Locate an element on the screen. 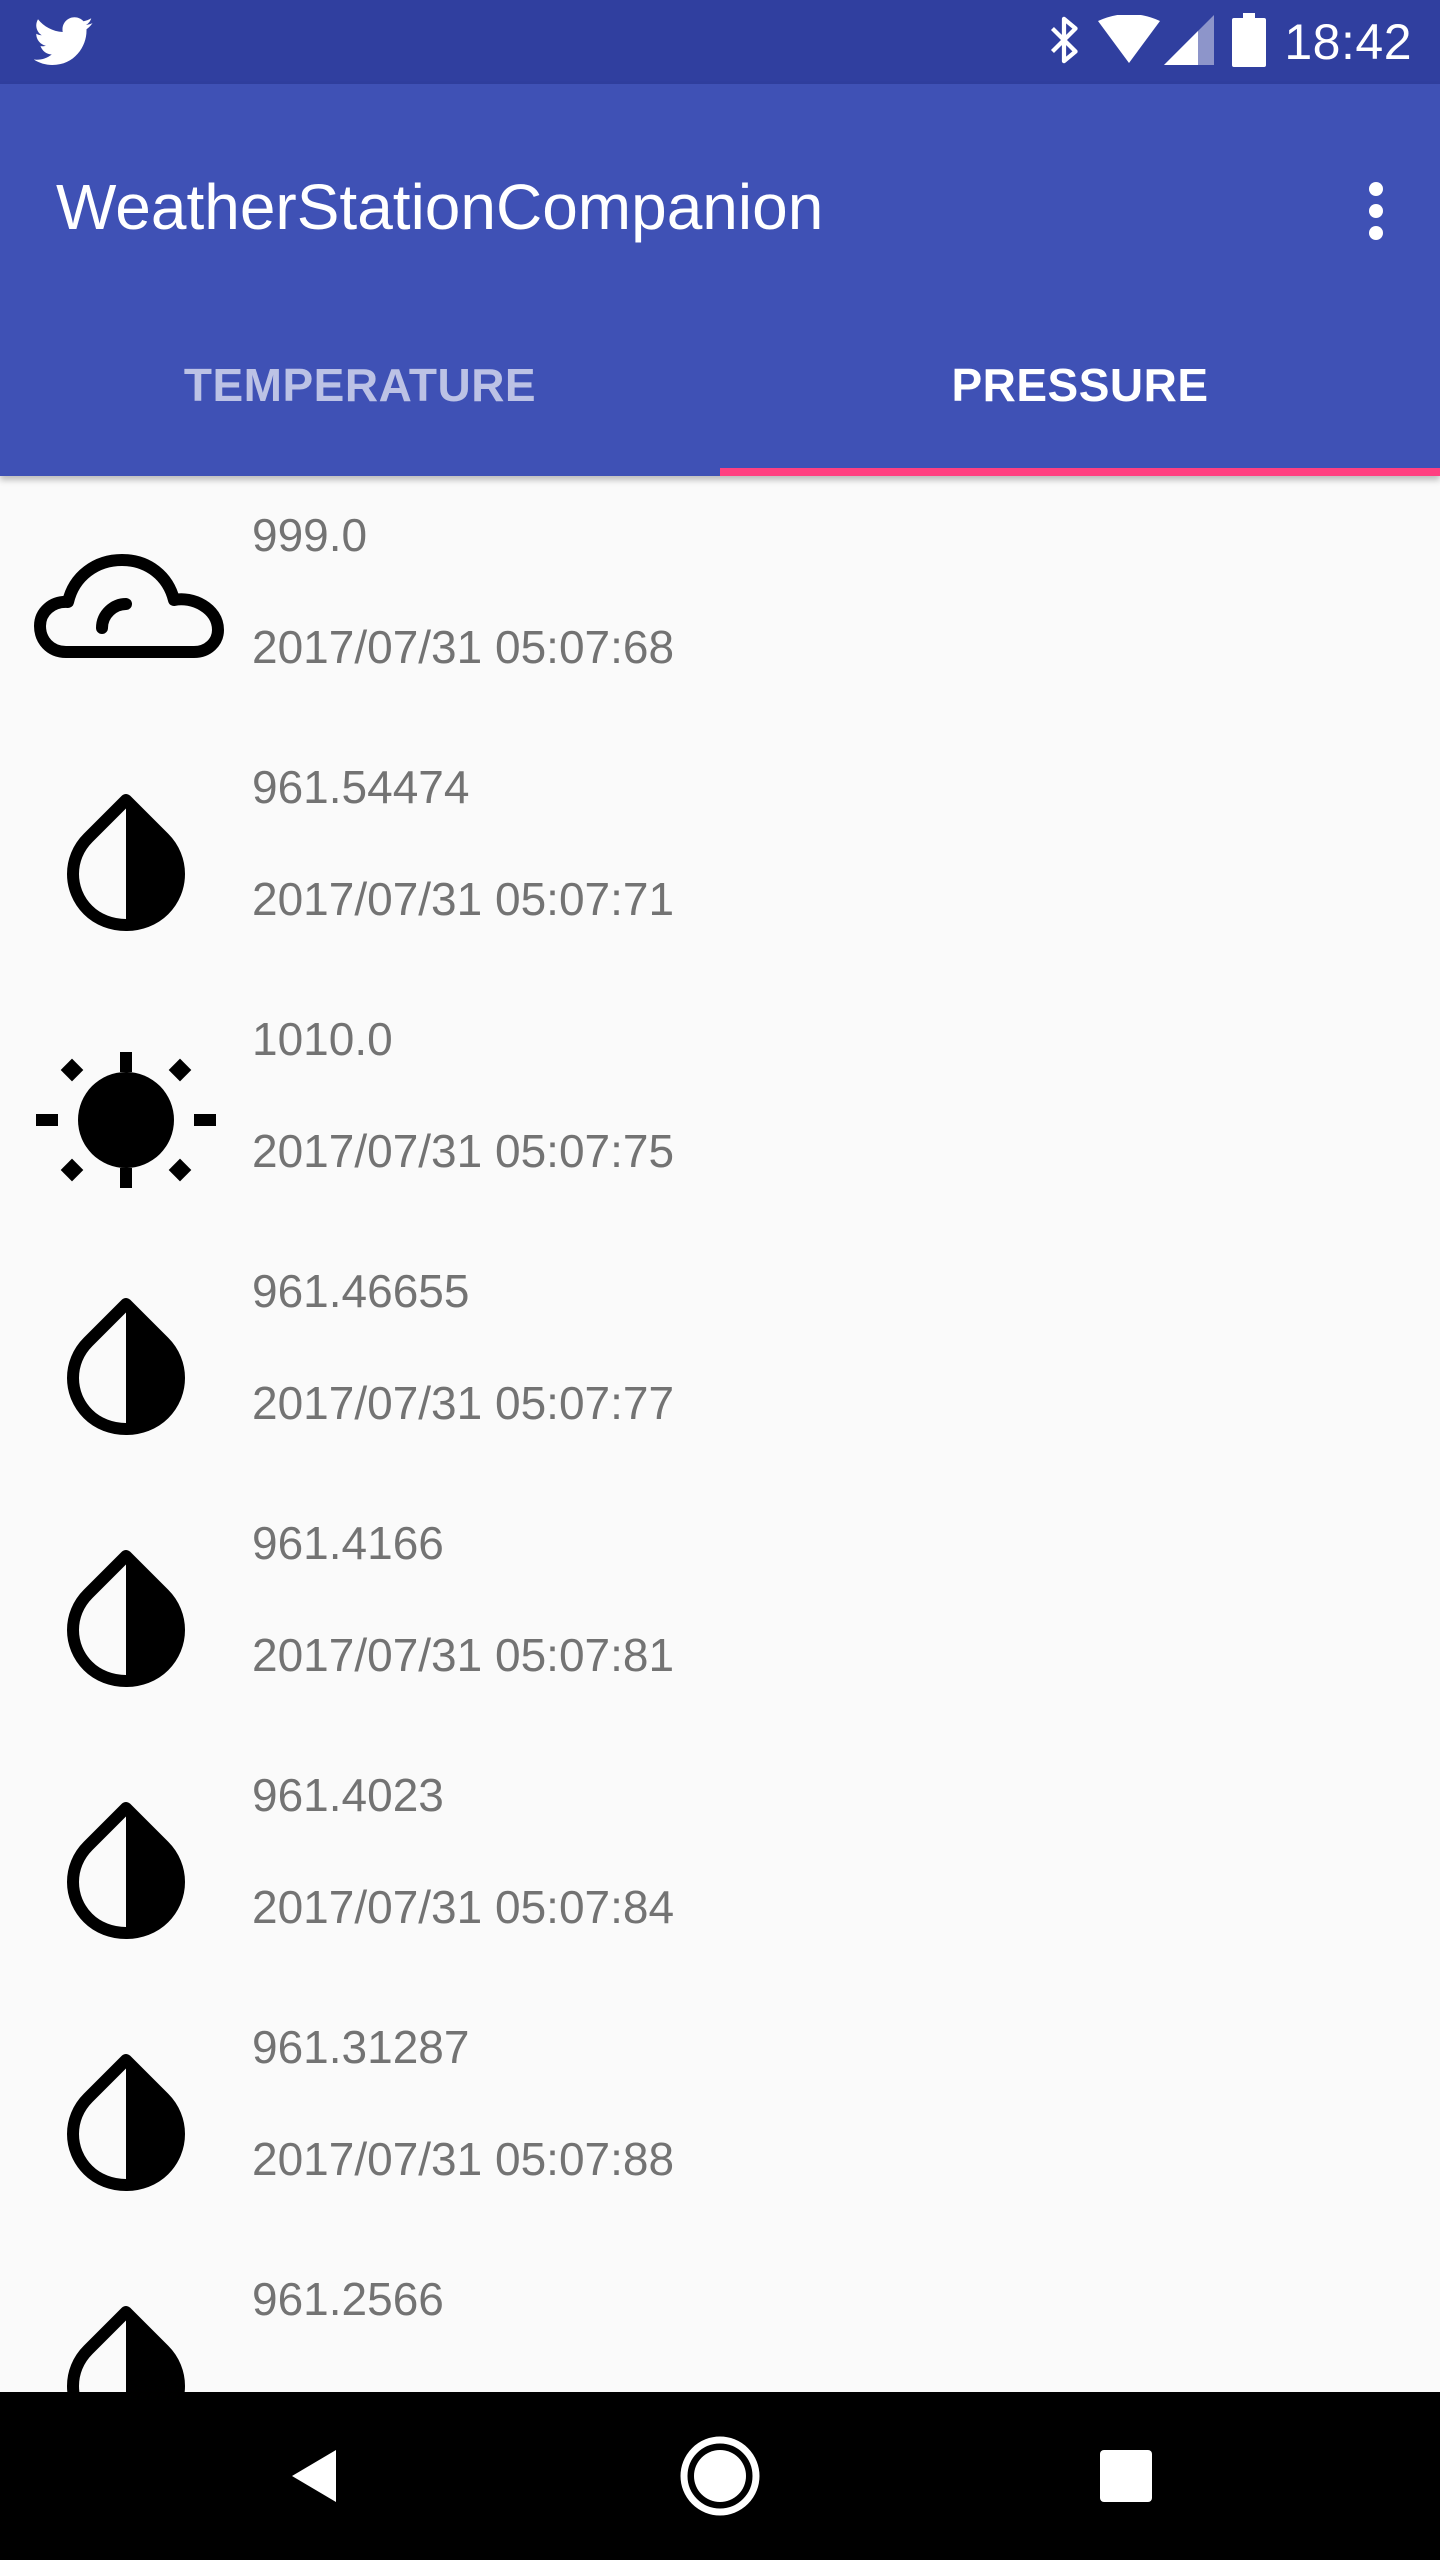 The height and width of the screenshot is (2560, 1440). list-item: 999.0 2017/07/31 05:07:68 is located at coordinates (720, 602).